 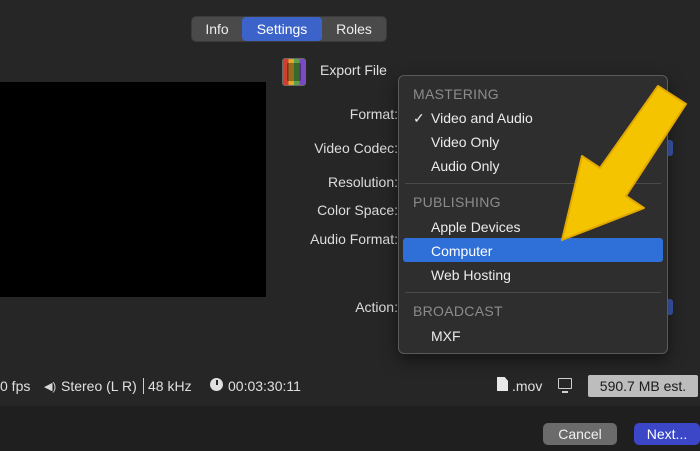 What do you see at coordinates (143, 386) in the screenshot?
I see `status-divider` at bounding box center [143, 386].